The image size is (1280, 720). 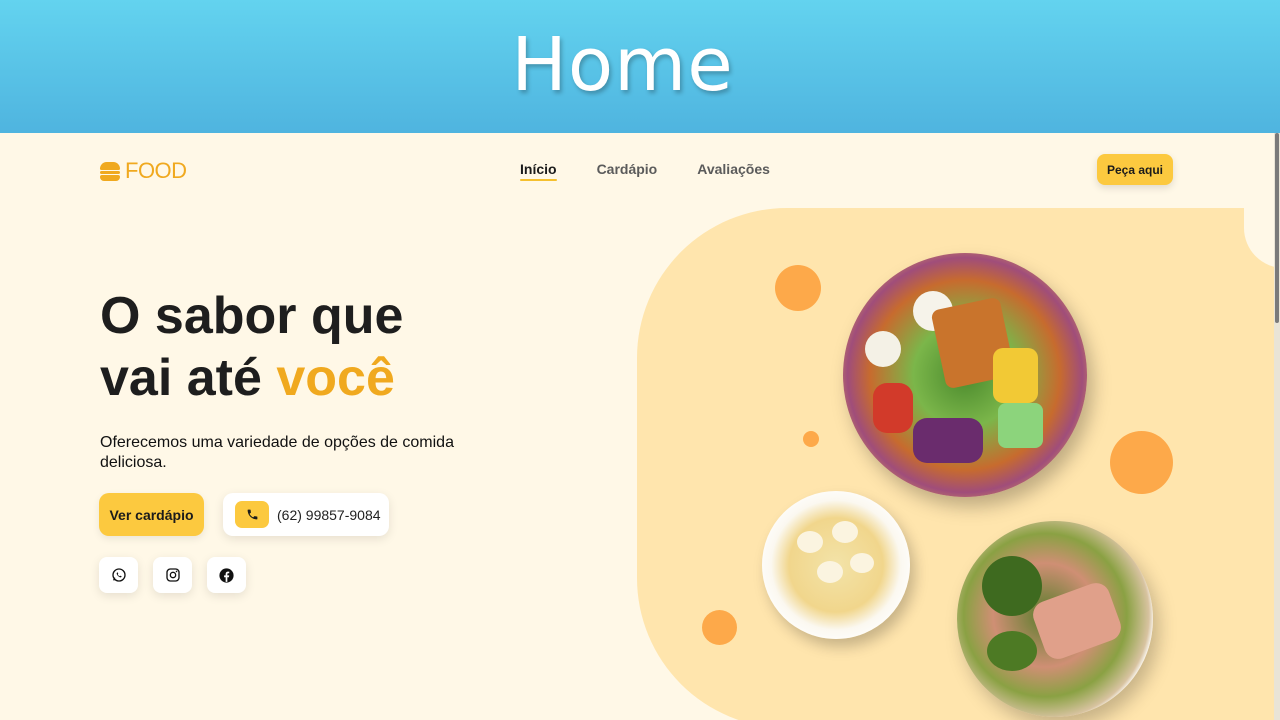 I want to click on salad-bowl-image, so click(x=965, y=375).